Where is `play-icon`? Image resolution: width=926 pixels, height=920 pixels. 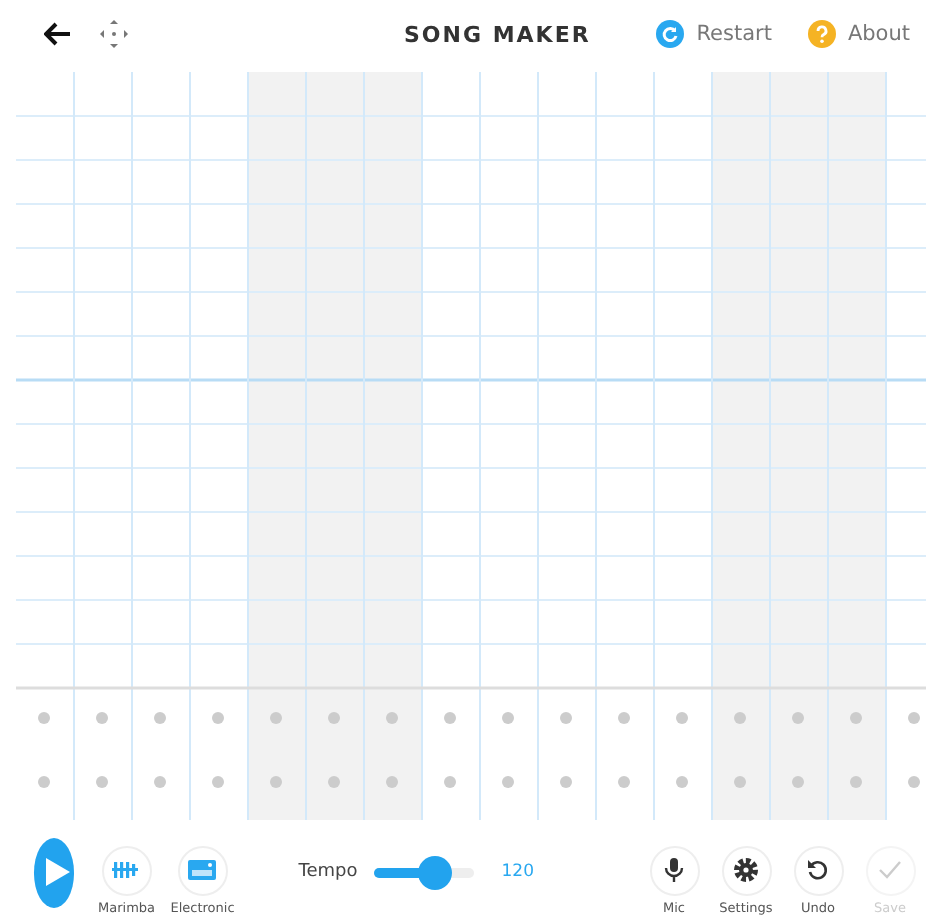 play-icon is located at coordinates (57, 872).